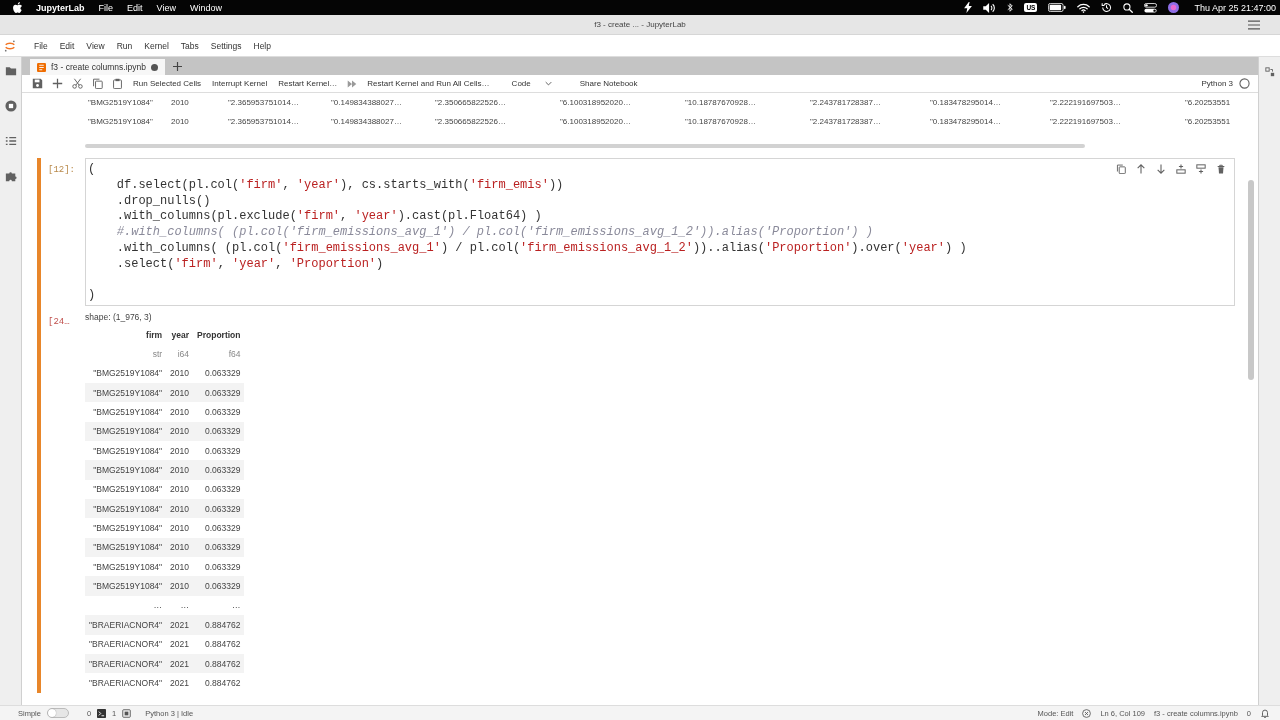  Describe the element at coordinates (60, 7) in the screenshot. I see `app-menu-title: JupyterLab` at that location.